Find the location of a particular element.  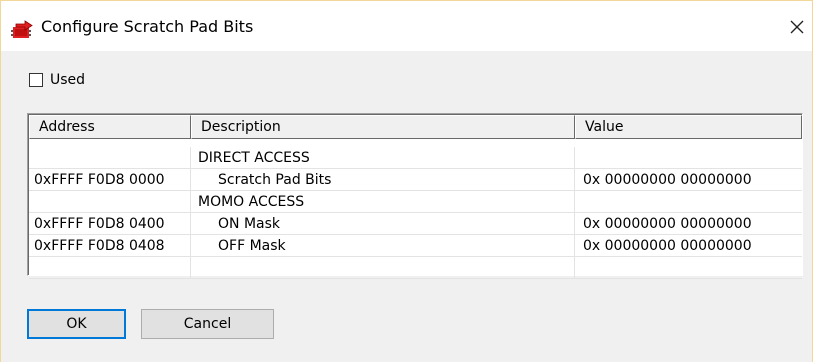

cell-address: 0xFFFF F0D8 0000 is located at coordinates (110, 180).